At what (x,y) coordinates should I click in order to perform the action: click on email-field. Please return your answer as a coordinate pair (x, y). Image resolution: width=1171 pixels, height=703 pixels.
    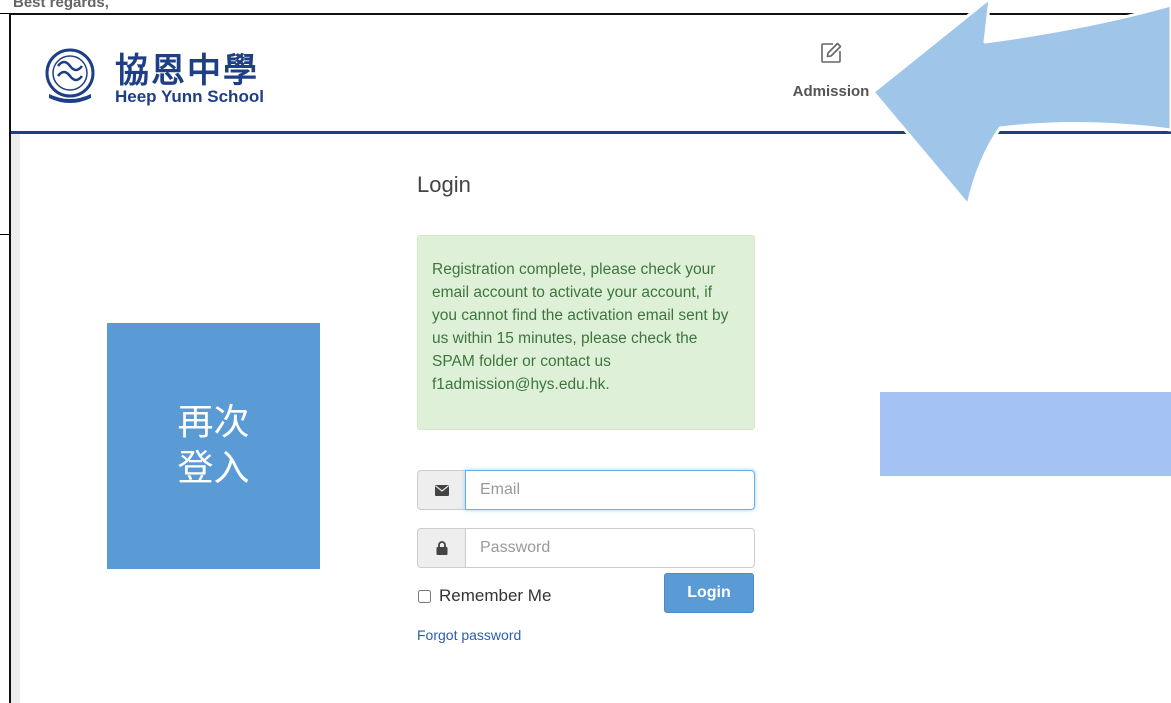
    Looking at the image, I should click on (610, 490).